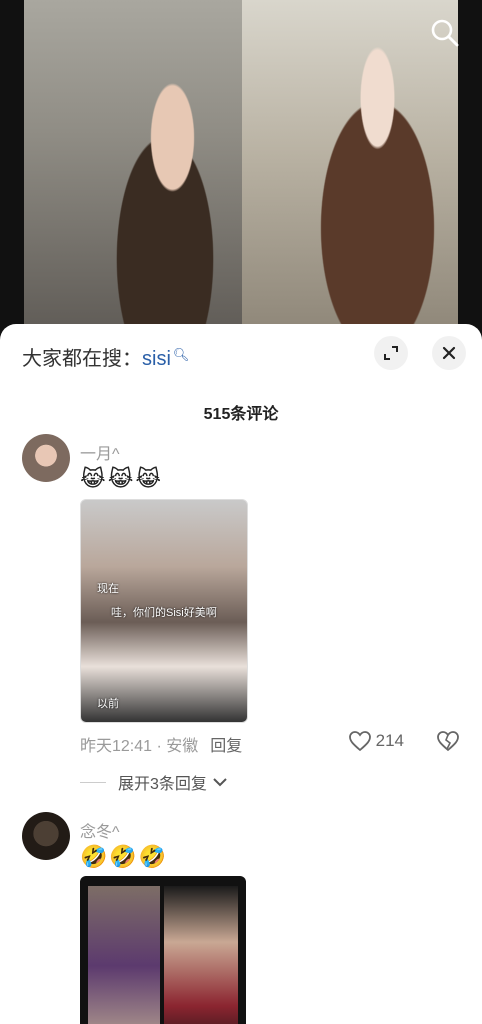 Image resolution: width=482 pixels, height=1024 pixels. Describe the element at coordinates (220, 782) in the screenshot. I see `chevron-down-icon` at that location.